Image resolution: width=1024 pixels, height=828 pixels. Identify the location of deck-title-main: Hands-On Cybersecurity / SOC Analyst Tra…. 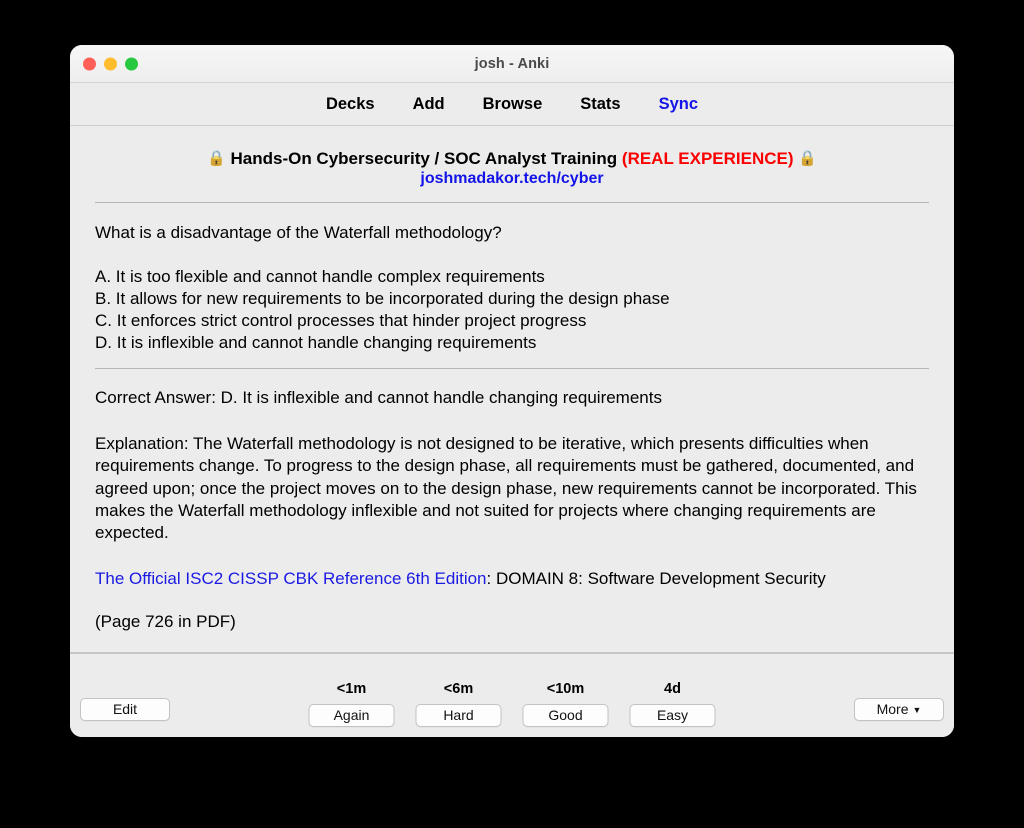
(424, 158).